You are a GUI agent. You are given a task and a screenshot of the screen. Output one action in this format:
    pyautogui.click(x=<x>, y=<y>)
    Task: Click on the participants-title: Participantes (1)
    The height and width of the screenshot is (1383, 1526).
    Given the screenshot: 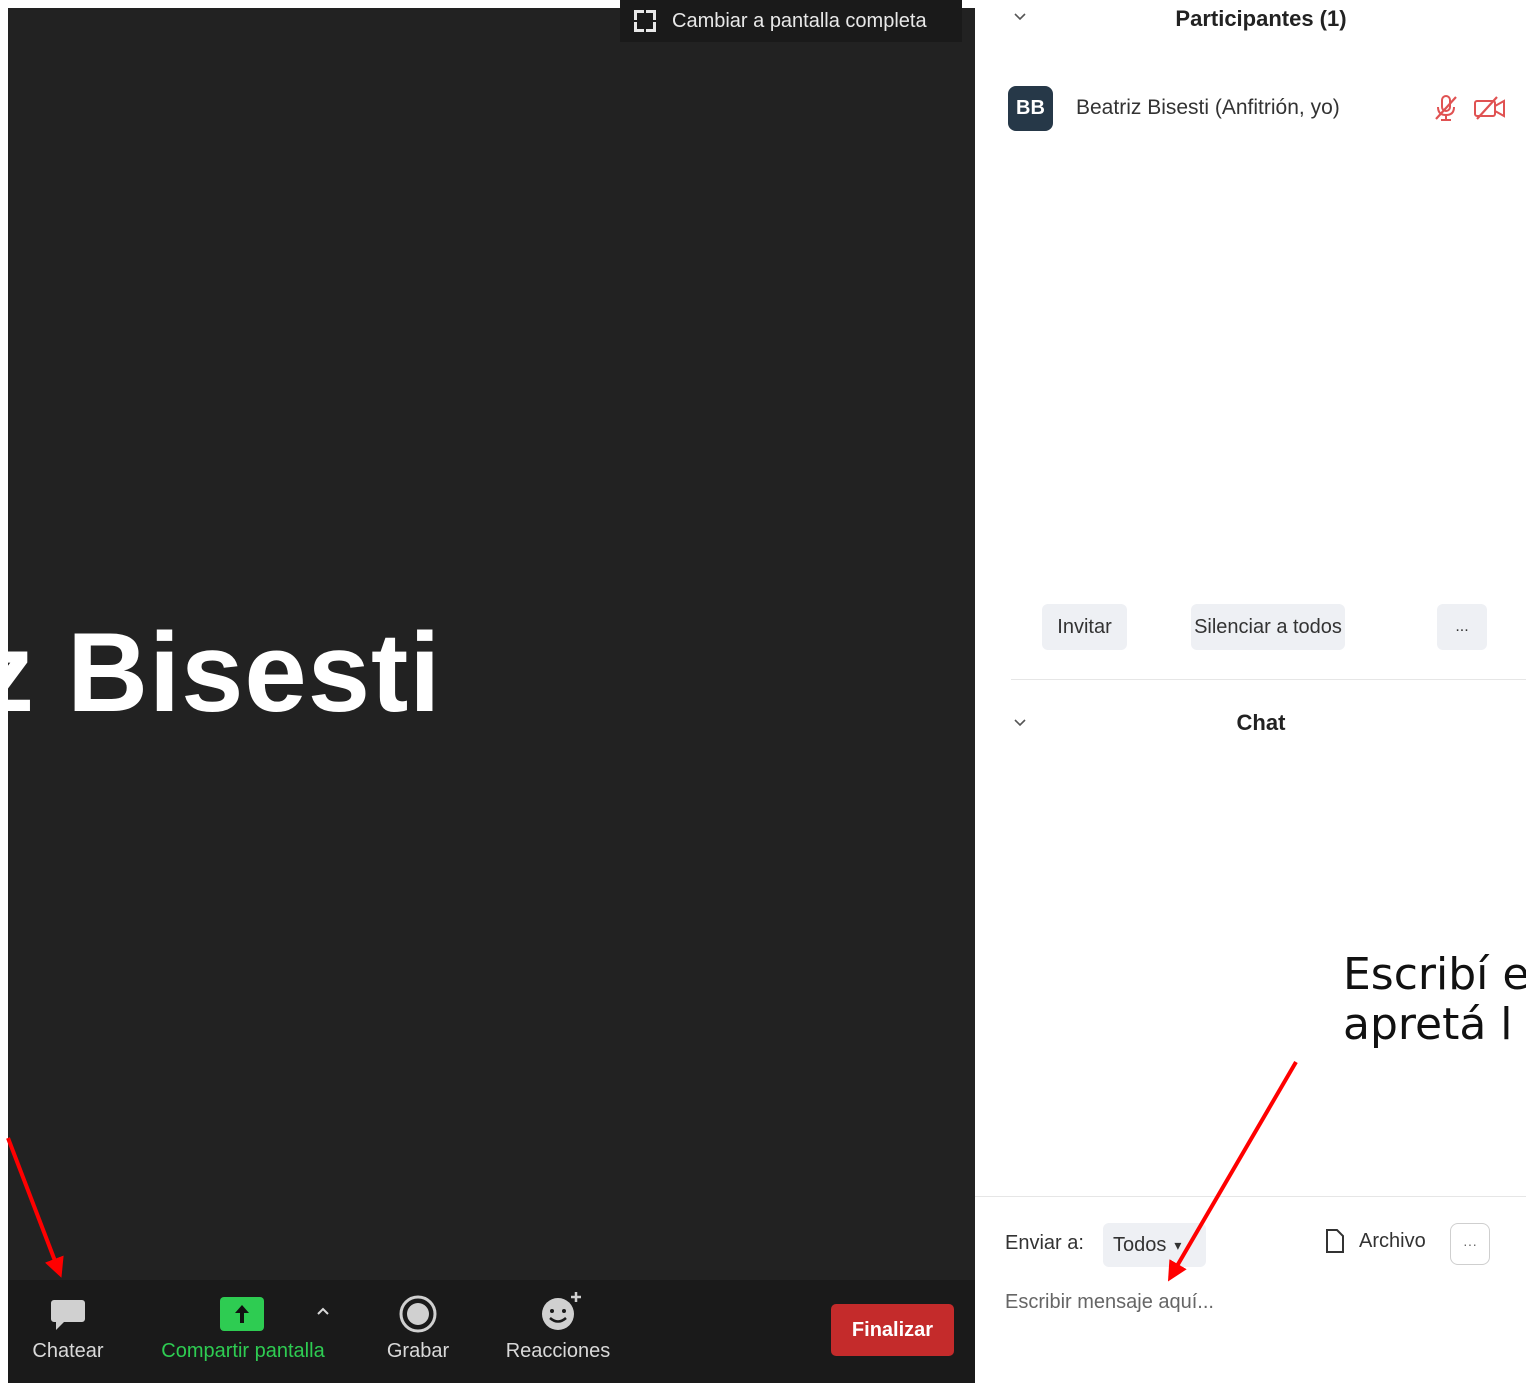 What is the action you would take?
    pyautogui.click(x=1261, y=18)
    